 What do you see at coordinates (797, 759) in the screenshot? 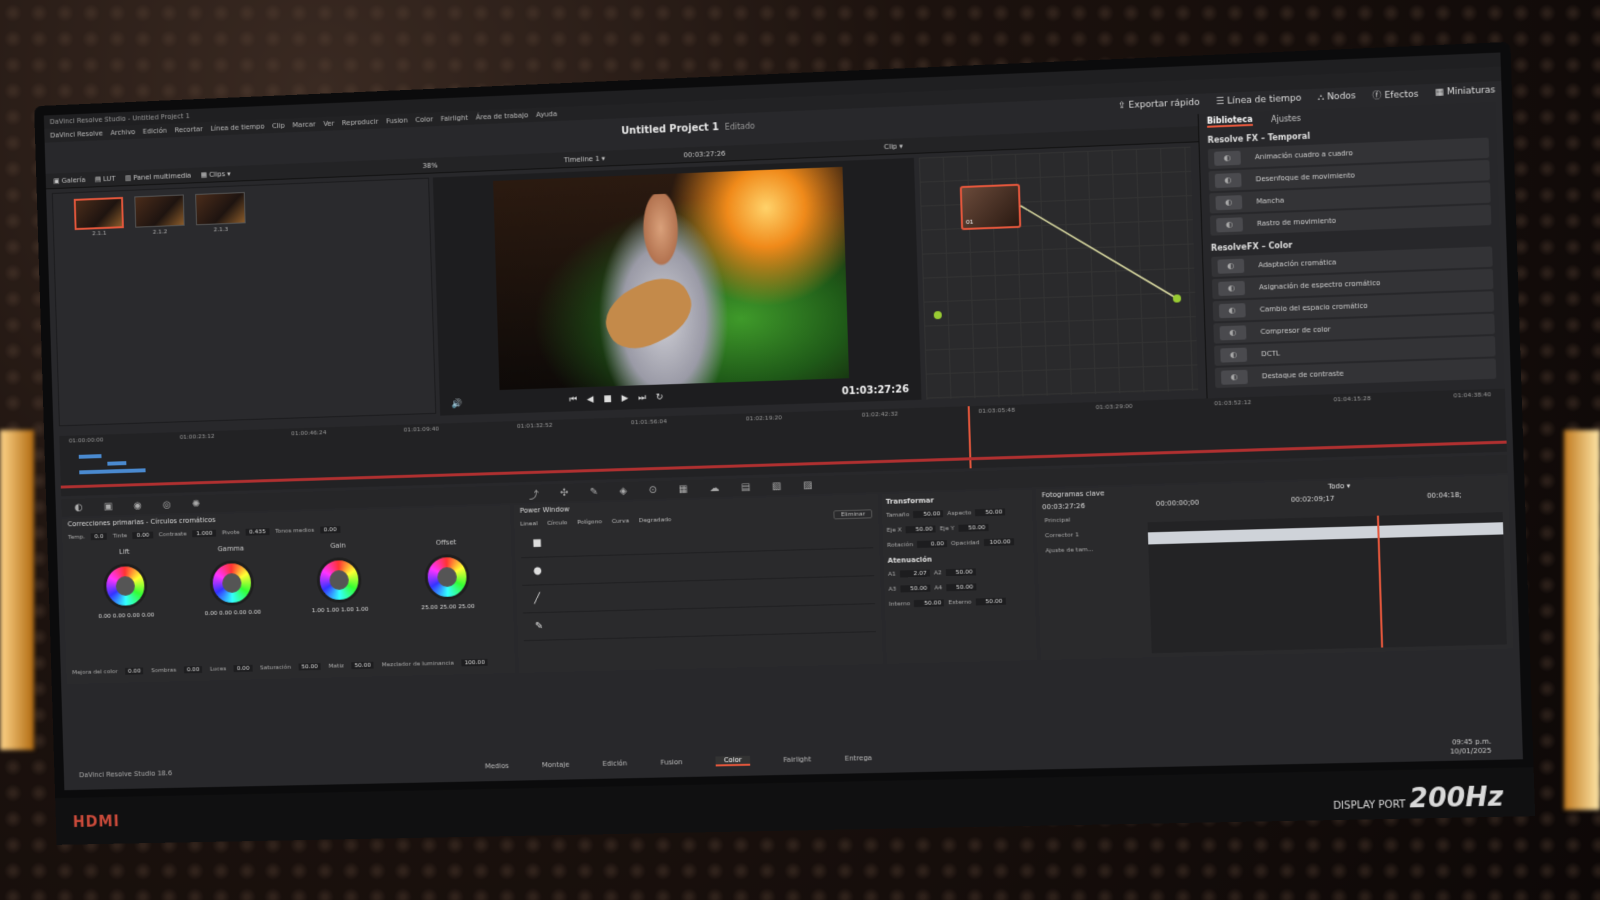
I see `page-tab-fairlight: Fairlight` at bounding box center [797, 759].